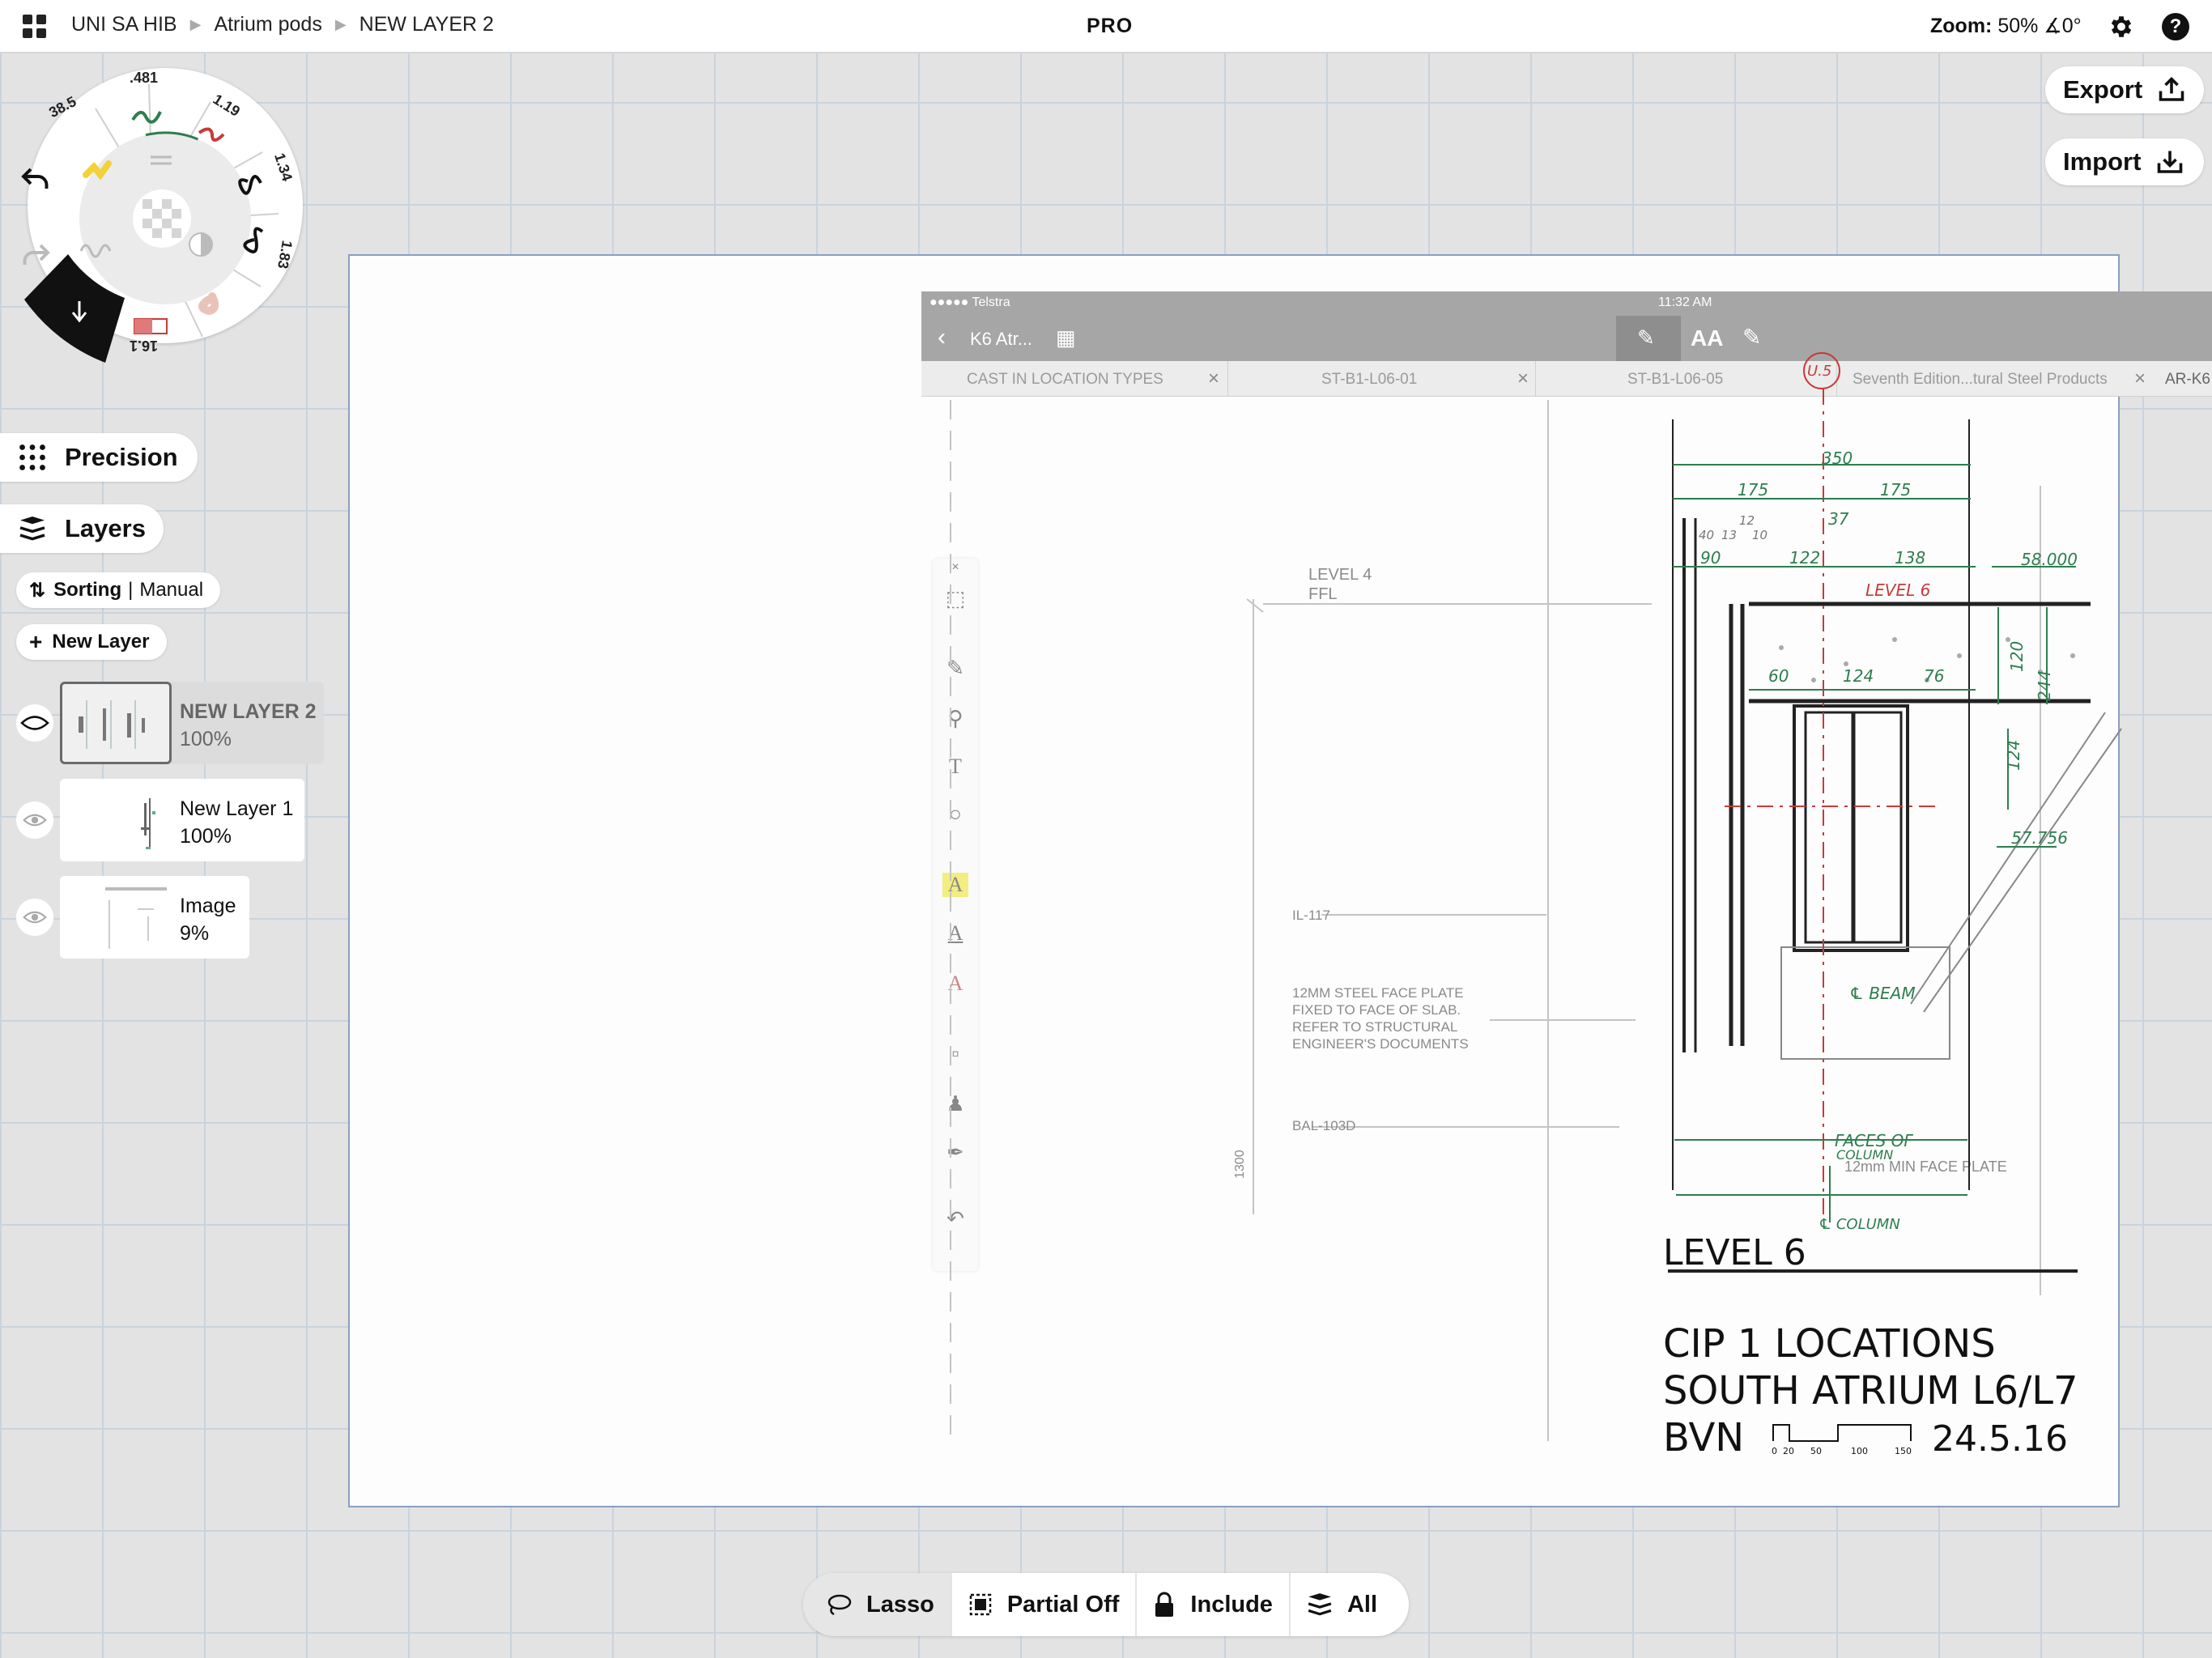 The height and width of the screenshot is (1658, 2212). I want to click on dim-124b: 124, so click(2014, 755).